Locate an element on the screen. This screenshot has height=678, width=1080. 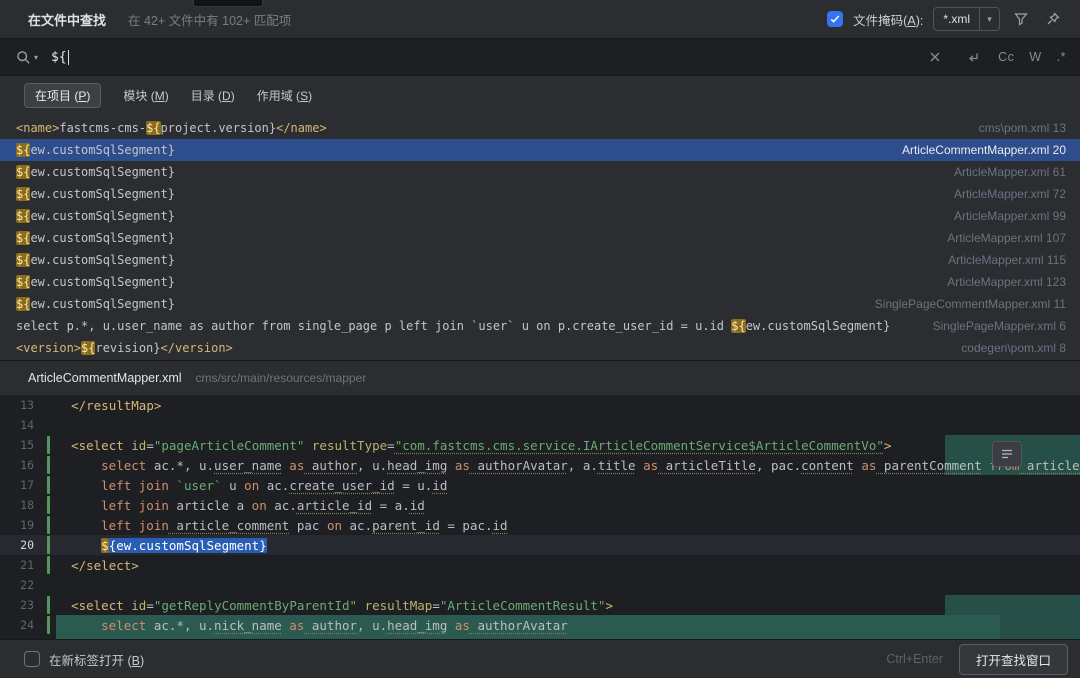
open-in-new-tab-checkbox is located at coordinates (32, 659).